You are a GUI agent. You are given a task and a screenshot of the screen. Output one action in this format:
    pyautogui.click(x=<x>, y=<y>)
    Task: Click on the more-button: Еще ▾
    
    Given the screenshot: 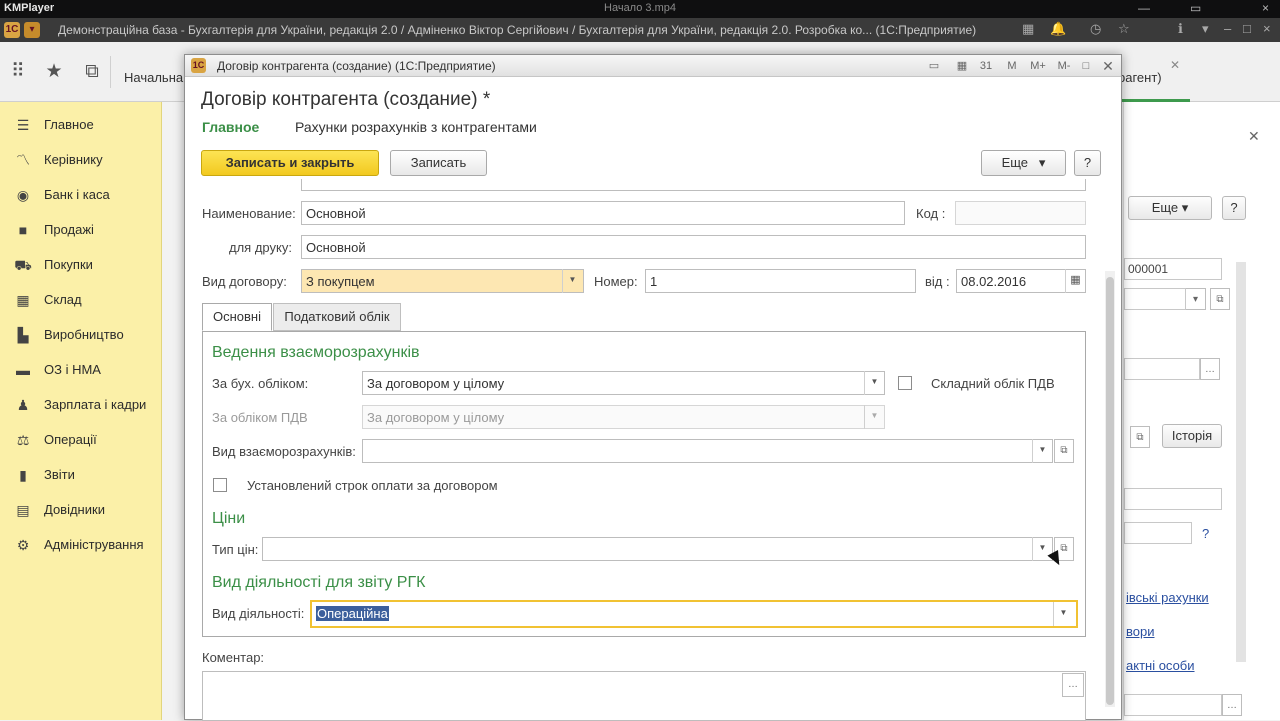 What is the action you would take?
    pyautogui.click(x=1023, y=163)
    